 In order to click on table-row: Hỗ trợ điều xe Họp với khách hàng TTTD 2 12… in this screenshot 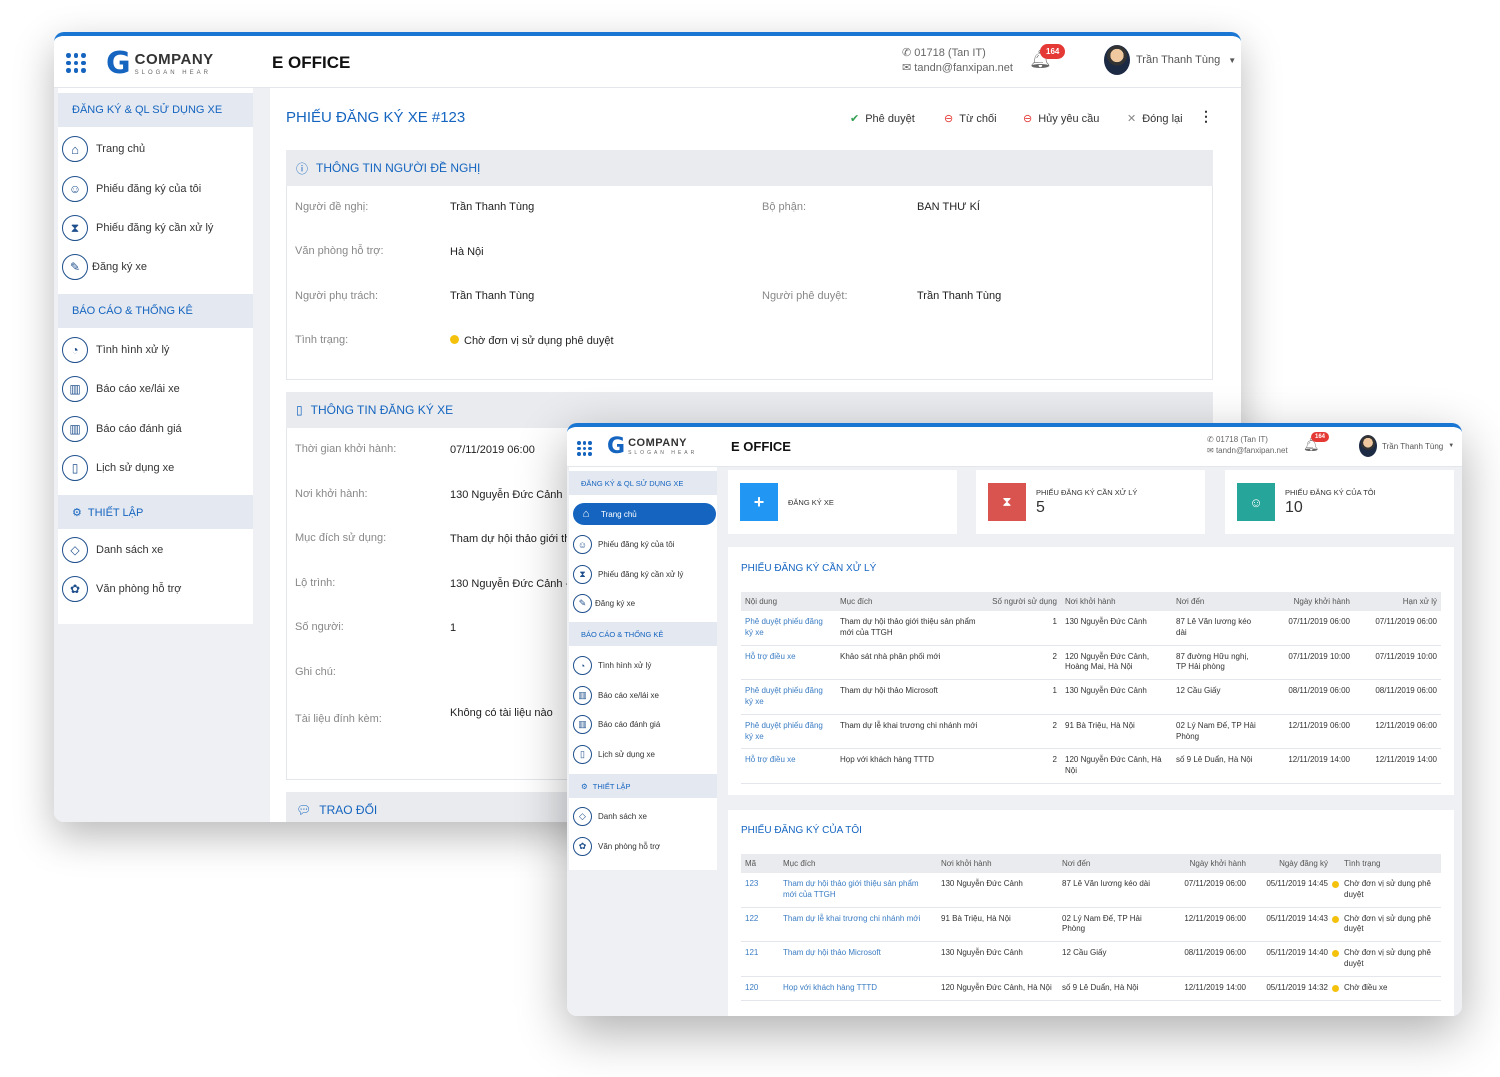, I will do `click(1091, 766)`.